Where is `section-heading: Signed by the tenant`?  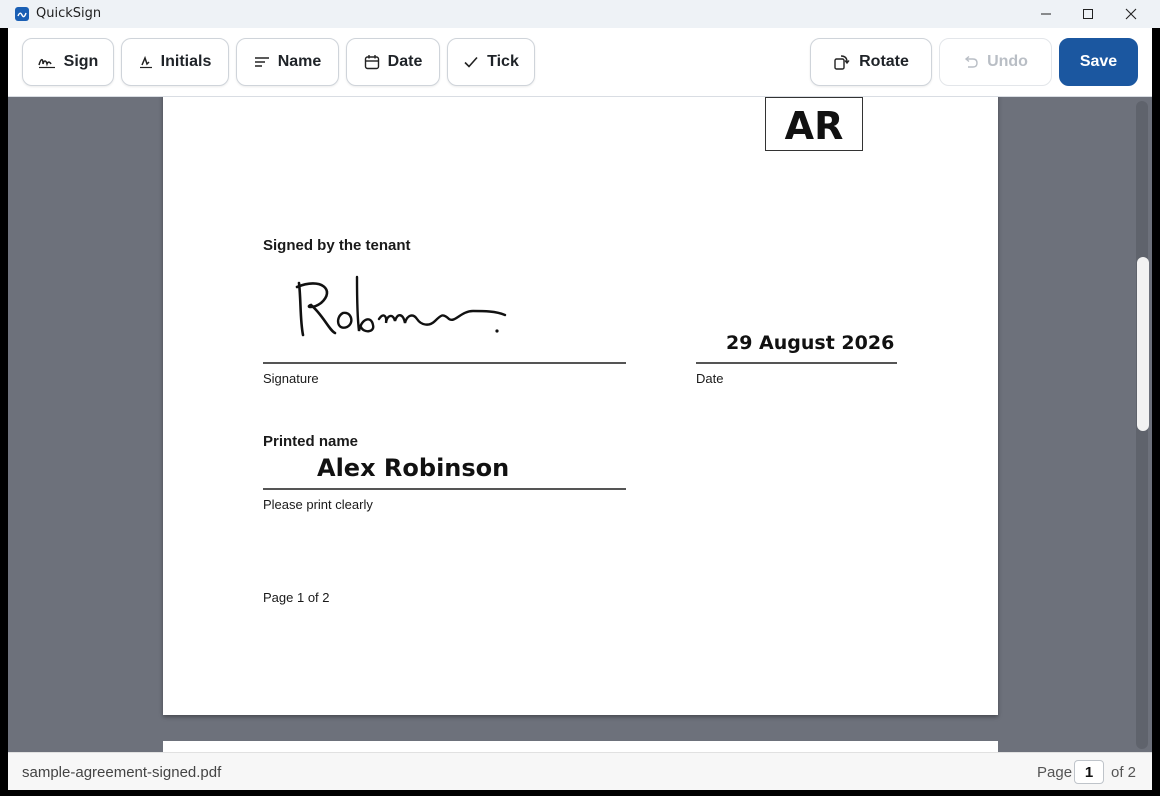 section-heading: Signed by the tenant is located at coordinates (337, 245).